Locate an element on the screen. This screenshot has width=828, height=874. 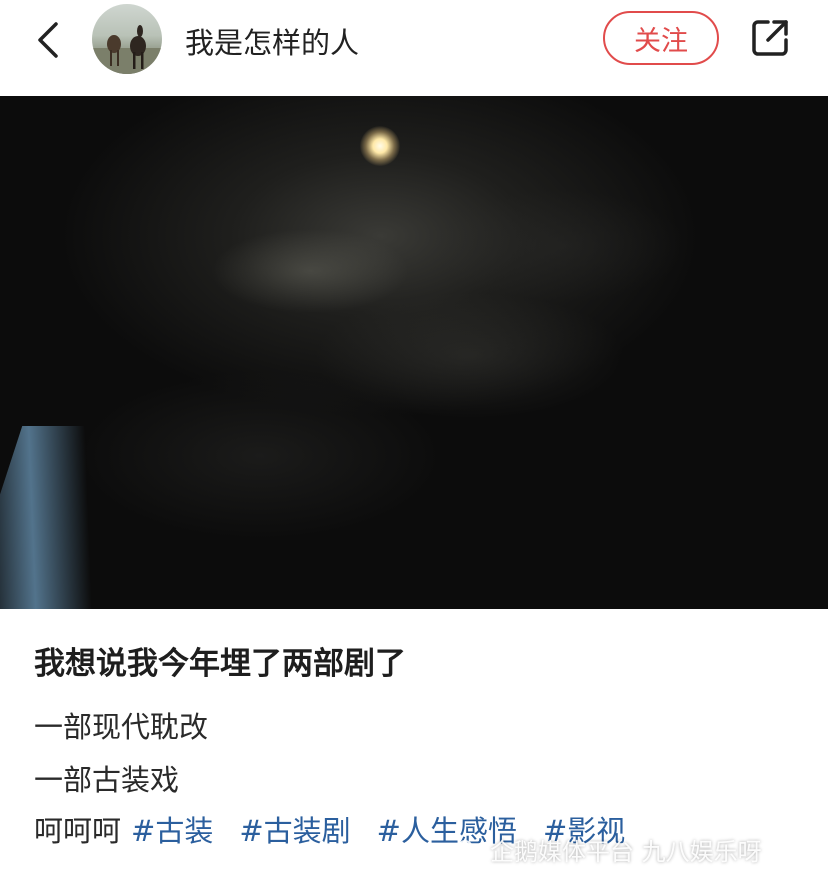
chevron-left-icon is located at coordinates (50, 40).